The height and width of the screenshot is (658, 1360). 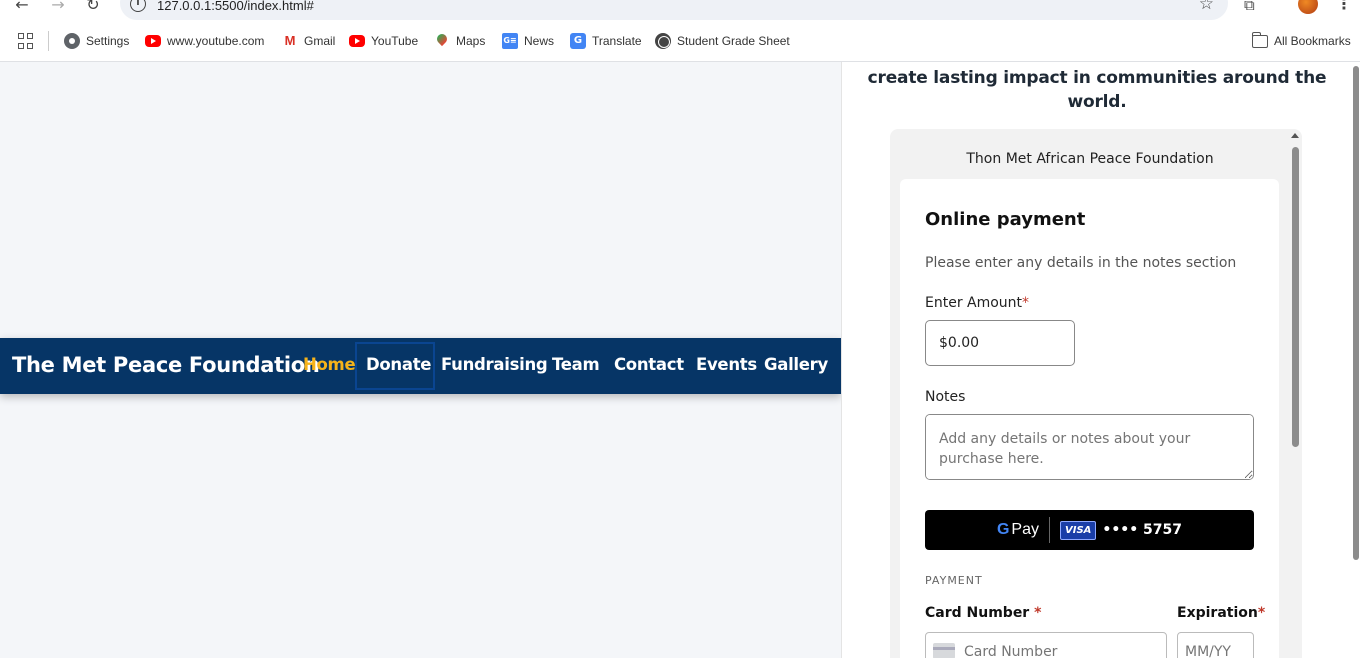 I want to click on google-g-icon: G, so click(x=1003, y=529).